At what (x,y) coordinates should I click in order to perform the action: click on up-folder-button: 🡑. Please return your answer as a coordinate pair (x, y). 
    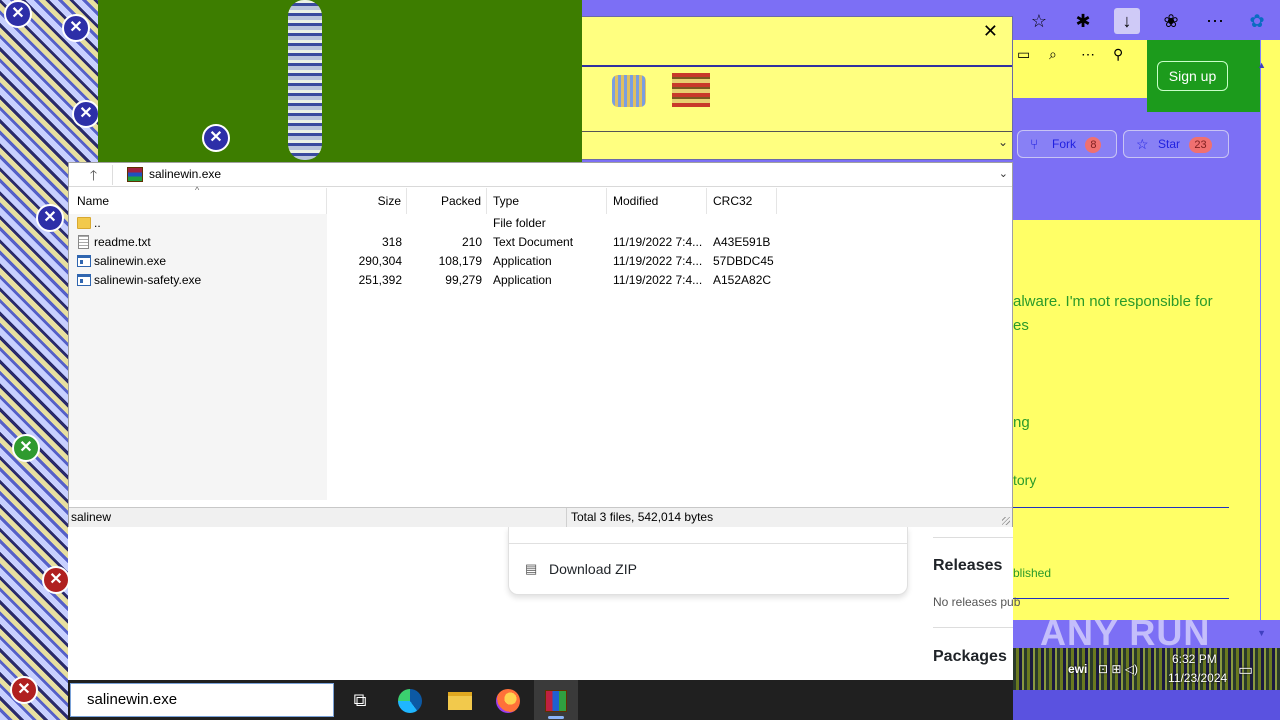
    Looking at the image, I should click on (94, 175).